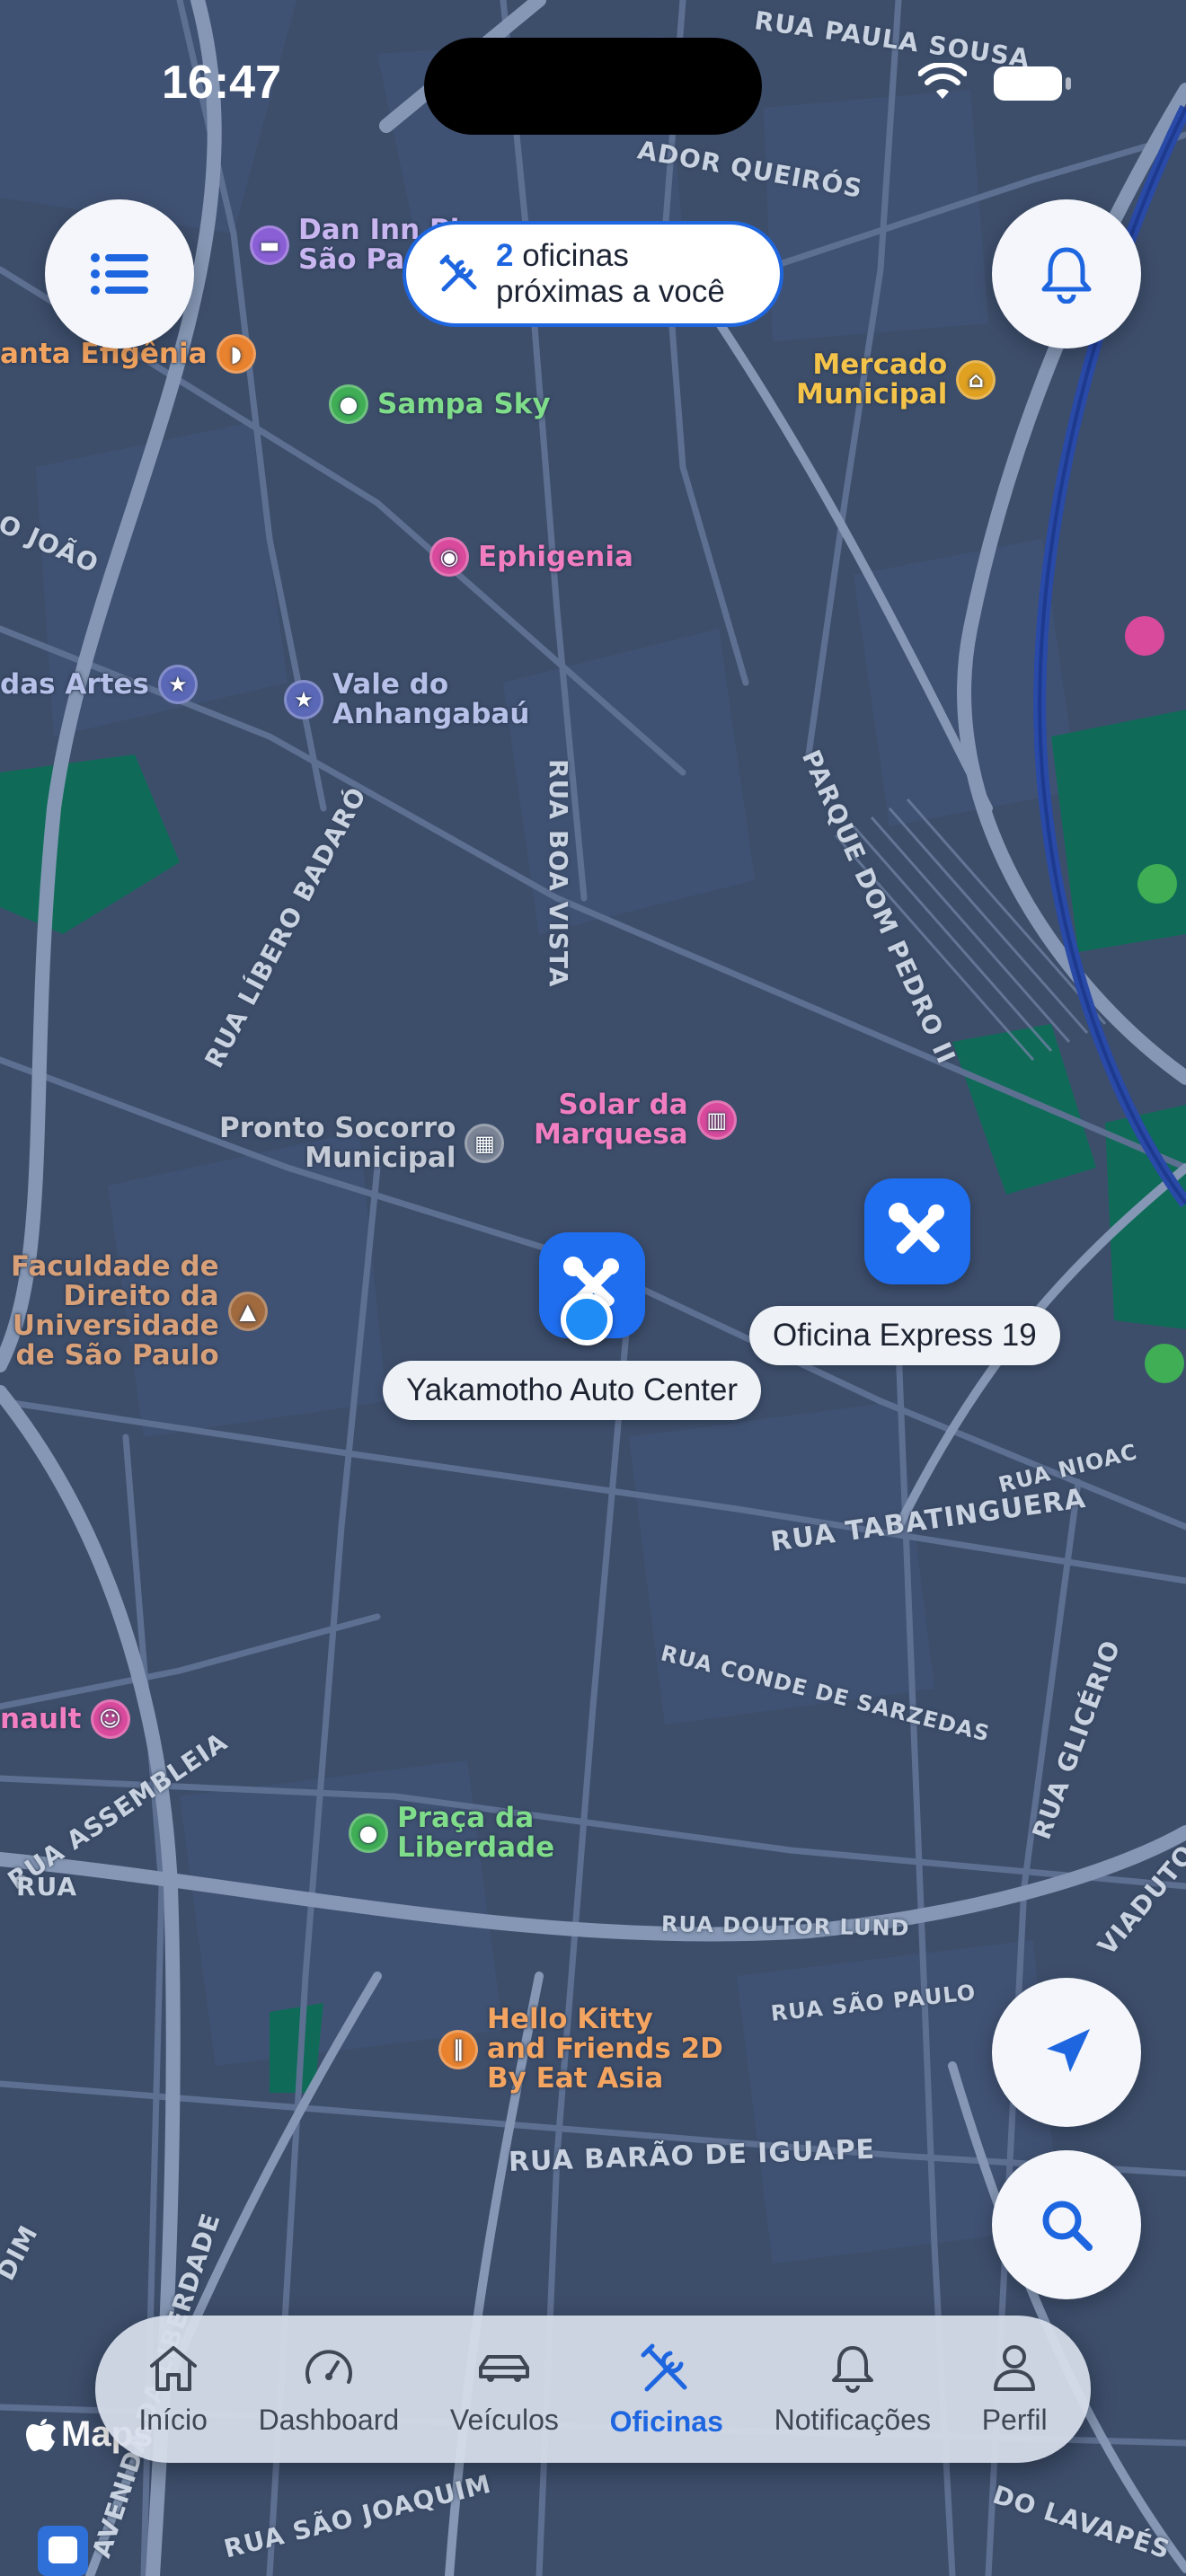 The width and height of the screenshot is (1186, 2576). I want to click on list-icon, so click(119, 274).